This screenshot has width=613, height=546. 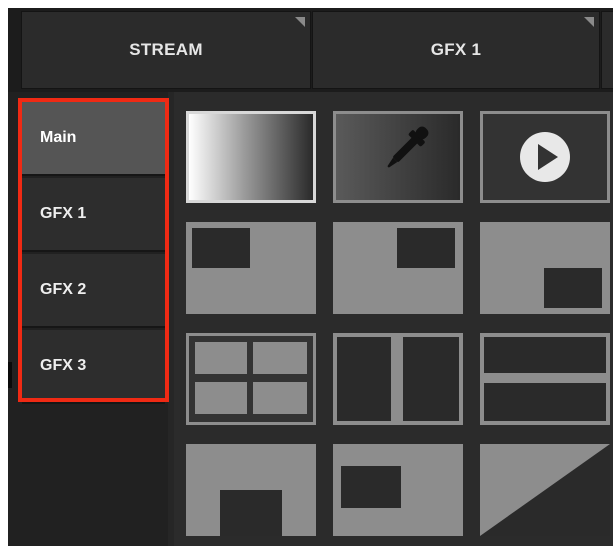 I want to click on layout-two-columns-tile, so click(x=398, y=379).